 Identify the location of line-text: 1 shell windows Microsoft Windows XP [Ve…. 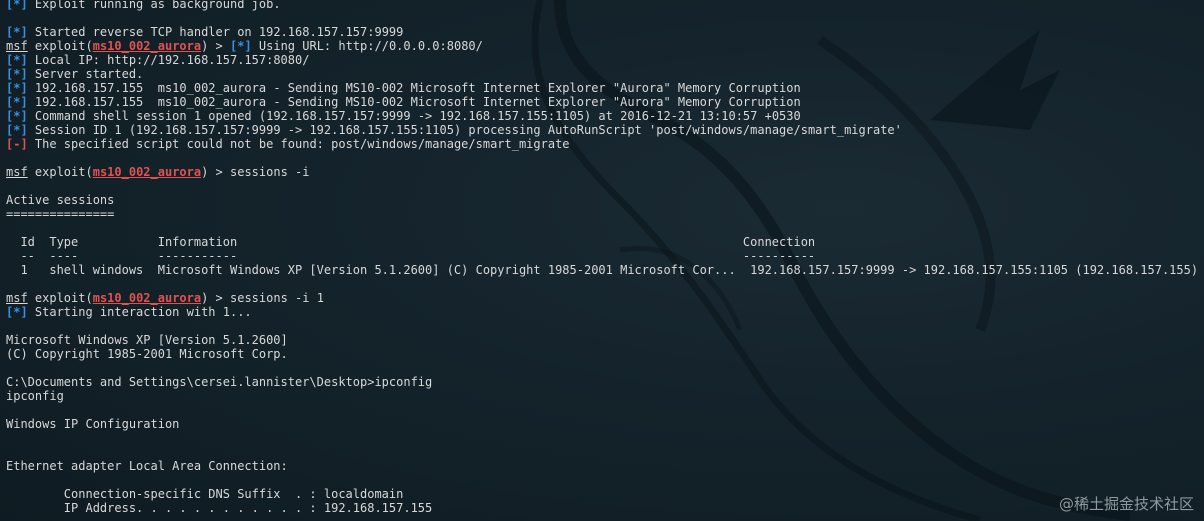
(602, 270).